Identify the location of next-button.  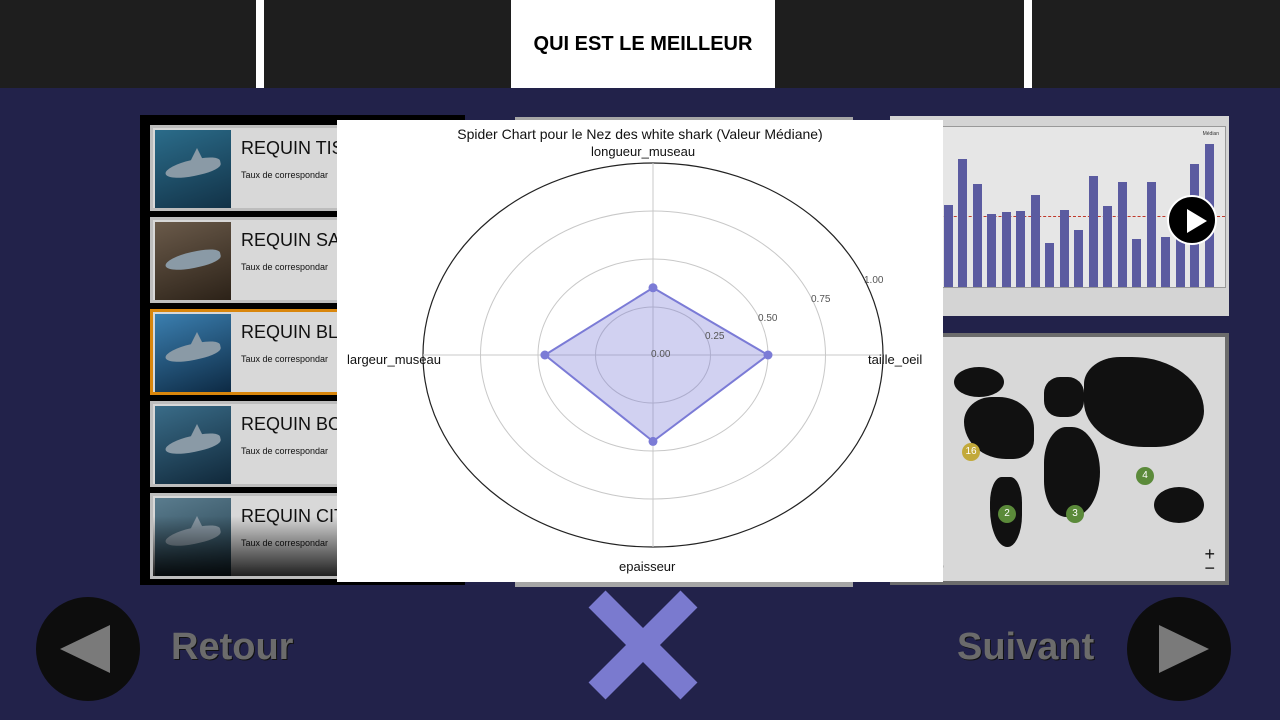
(1179, 649).